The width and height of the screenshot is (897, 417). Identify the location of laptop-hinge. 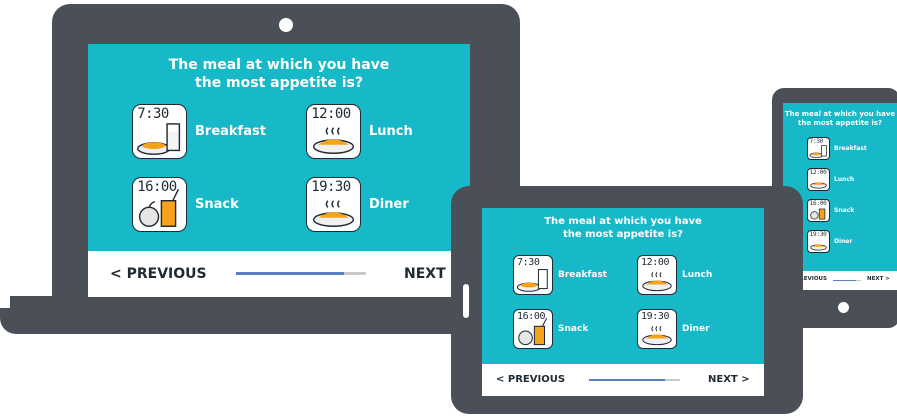
(45, 321).